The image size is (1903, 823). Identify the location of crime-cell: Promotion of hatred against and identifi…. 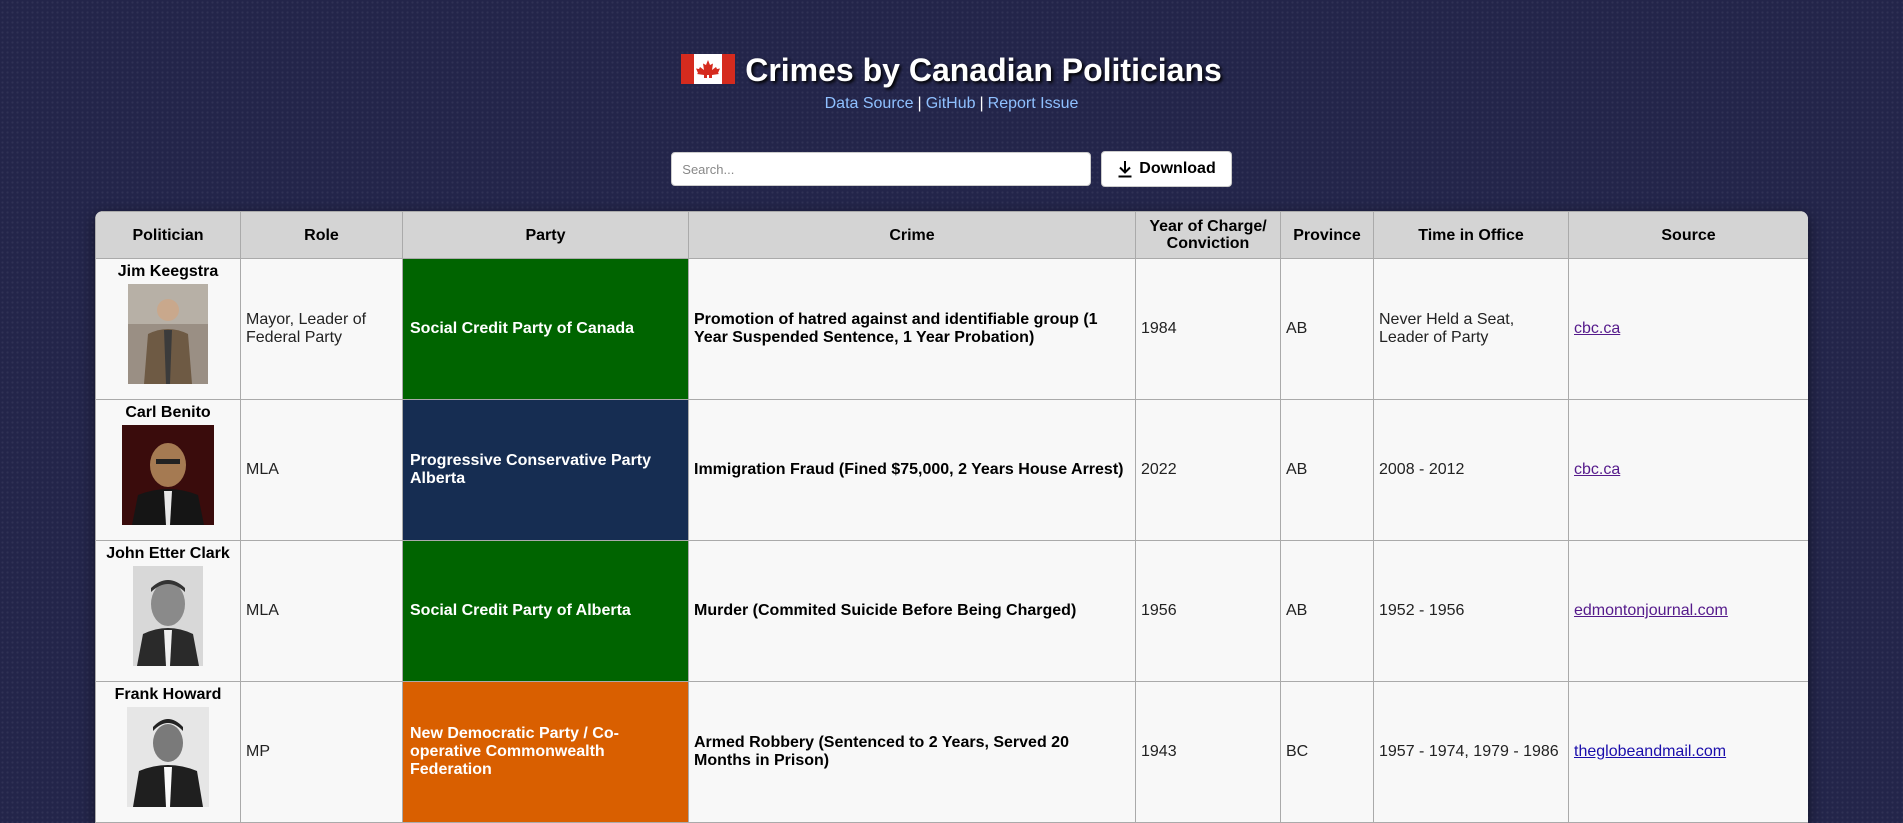
(912, 329).